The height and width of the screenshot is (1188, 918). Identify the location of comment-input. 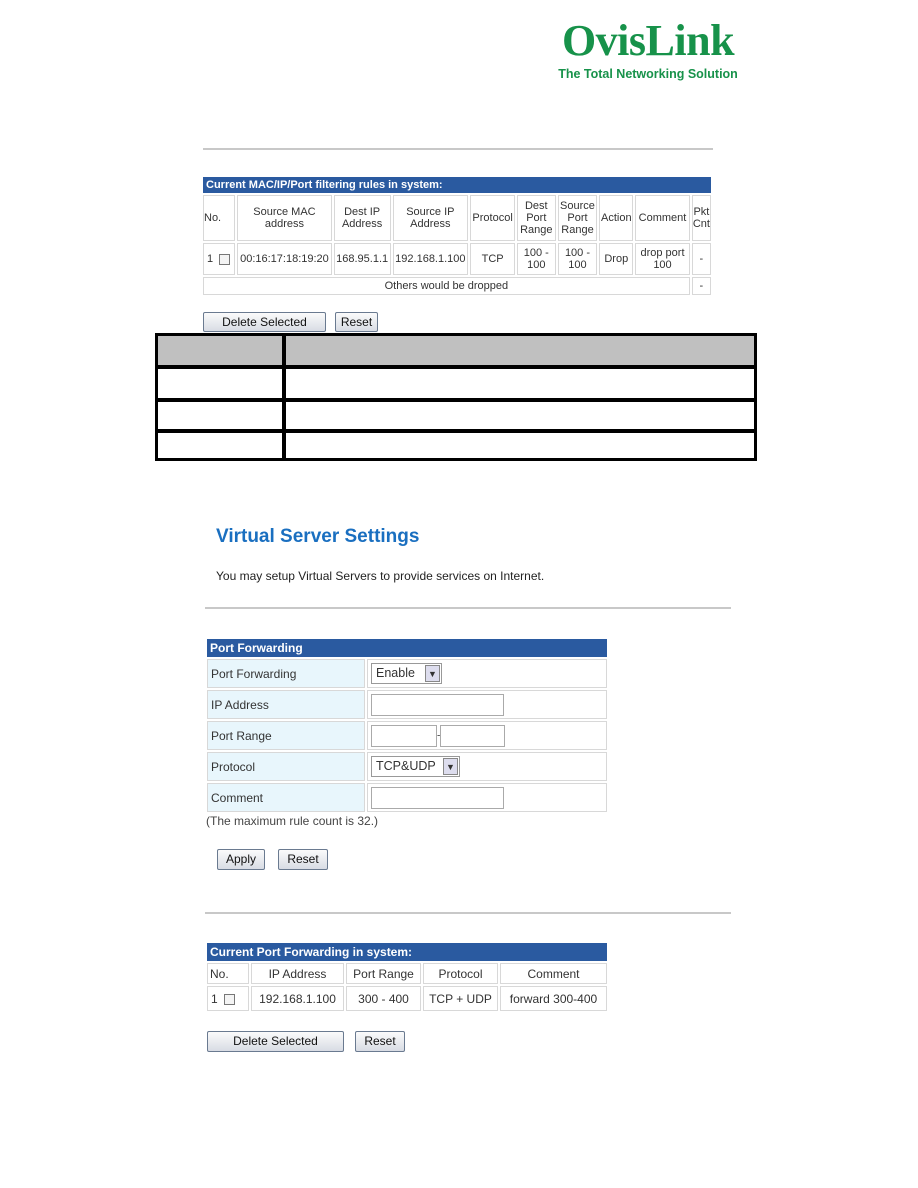
(437, 797).